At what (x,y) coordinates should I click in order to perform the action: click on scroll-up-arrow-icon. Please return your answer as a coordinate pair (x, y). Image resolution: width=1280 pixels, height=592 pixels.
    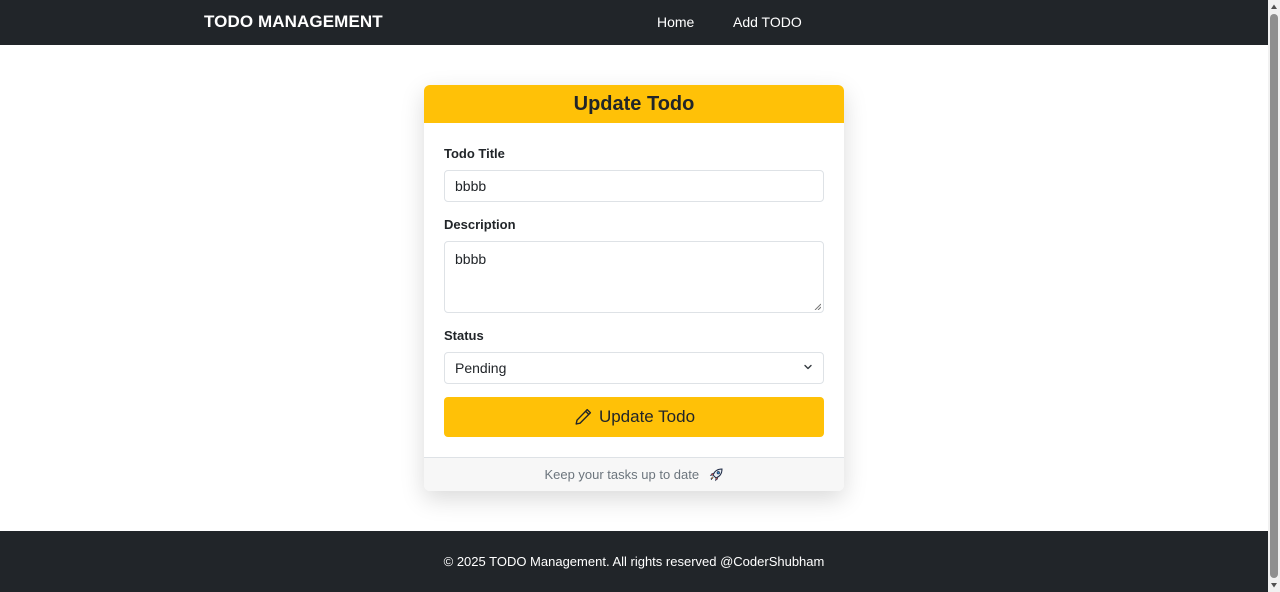
    Looking at the image, I should click on (1274, 7).